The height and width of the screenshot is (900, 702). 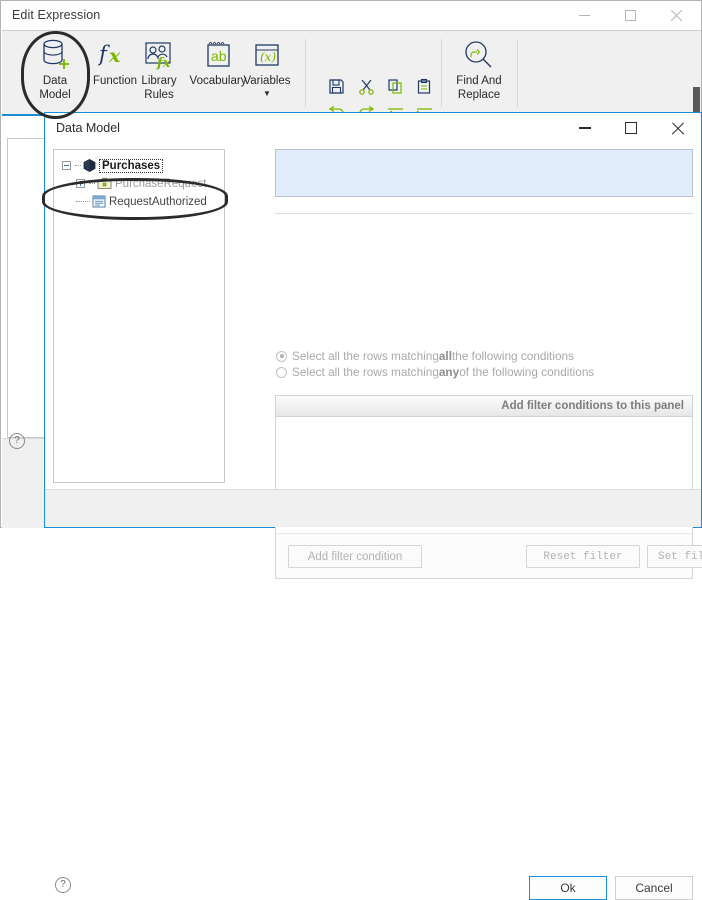 What do you see at coordinates (104, 183) in the screenshot?
I see `briefcase-icon` at bounding box center [104, 183].